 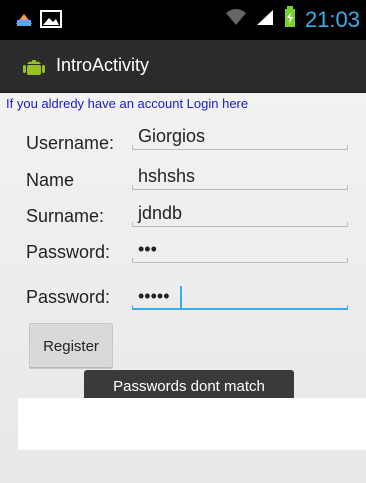 What do you see at coordinates (240, 187) in the screenshot?
I see `name-underline` at bounding box center [240, 187].